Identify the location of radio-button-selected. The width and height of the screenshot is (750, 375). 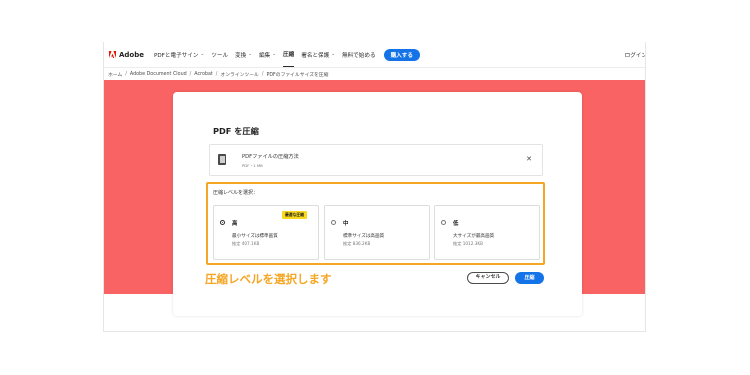
(222, 222).